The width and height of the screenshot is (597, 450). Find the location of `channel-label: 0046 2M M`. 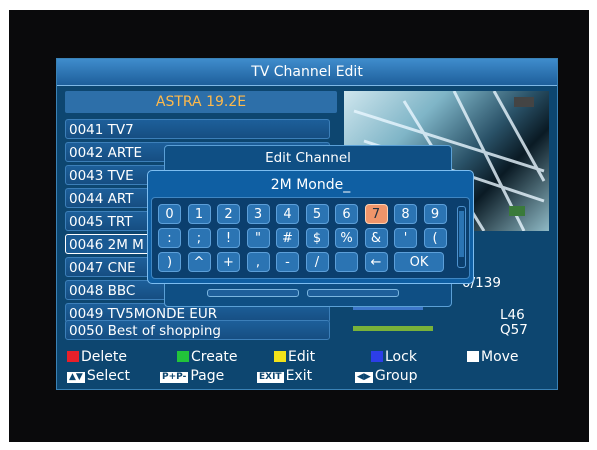

channel-label: 0046 2M M is located at coordinates (106, 245).